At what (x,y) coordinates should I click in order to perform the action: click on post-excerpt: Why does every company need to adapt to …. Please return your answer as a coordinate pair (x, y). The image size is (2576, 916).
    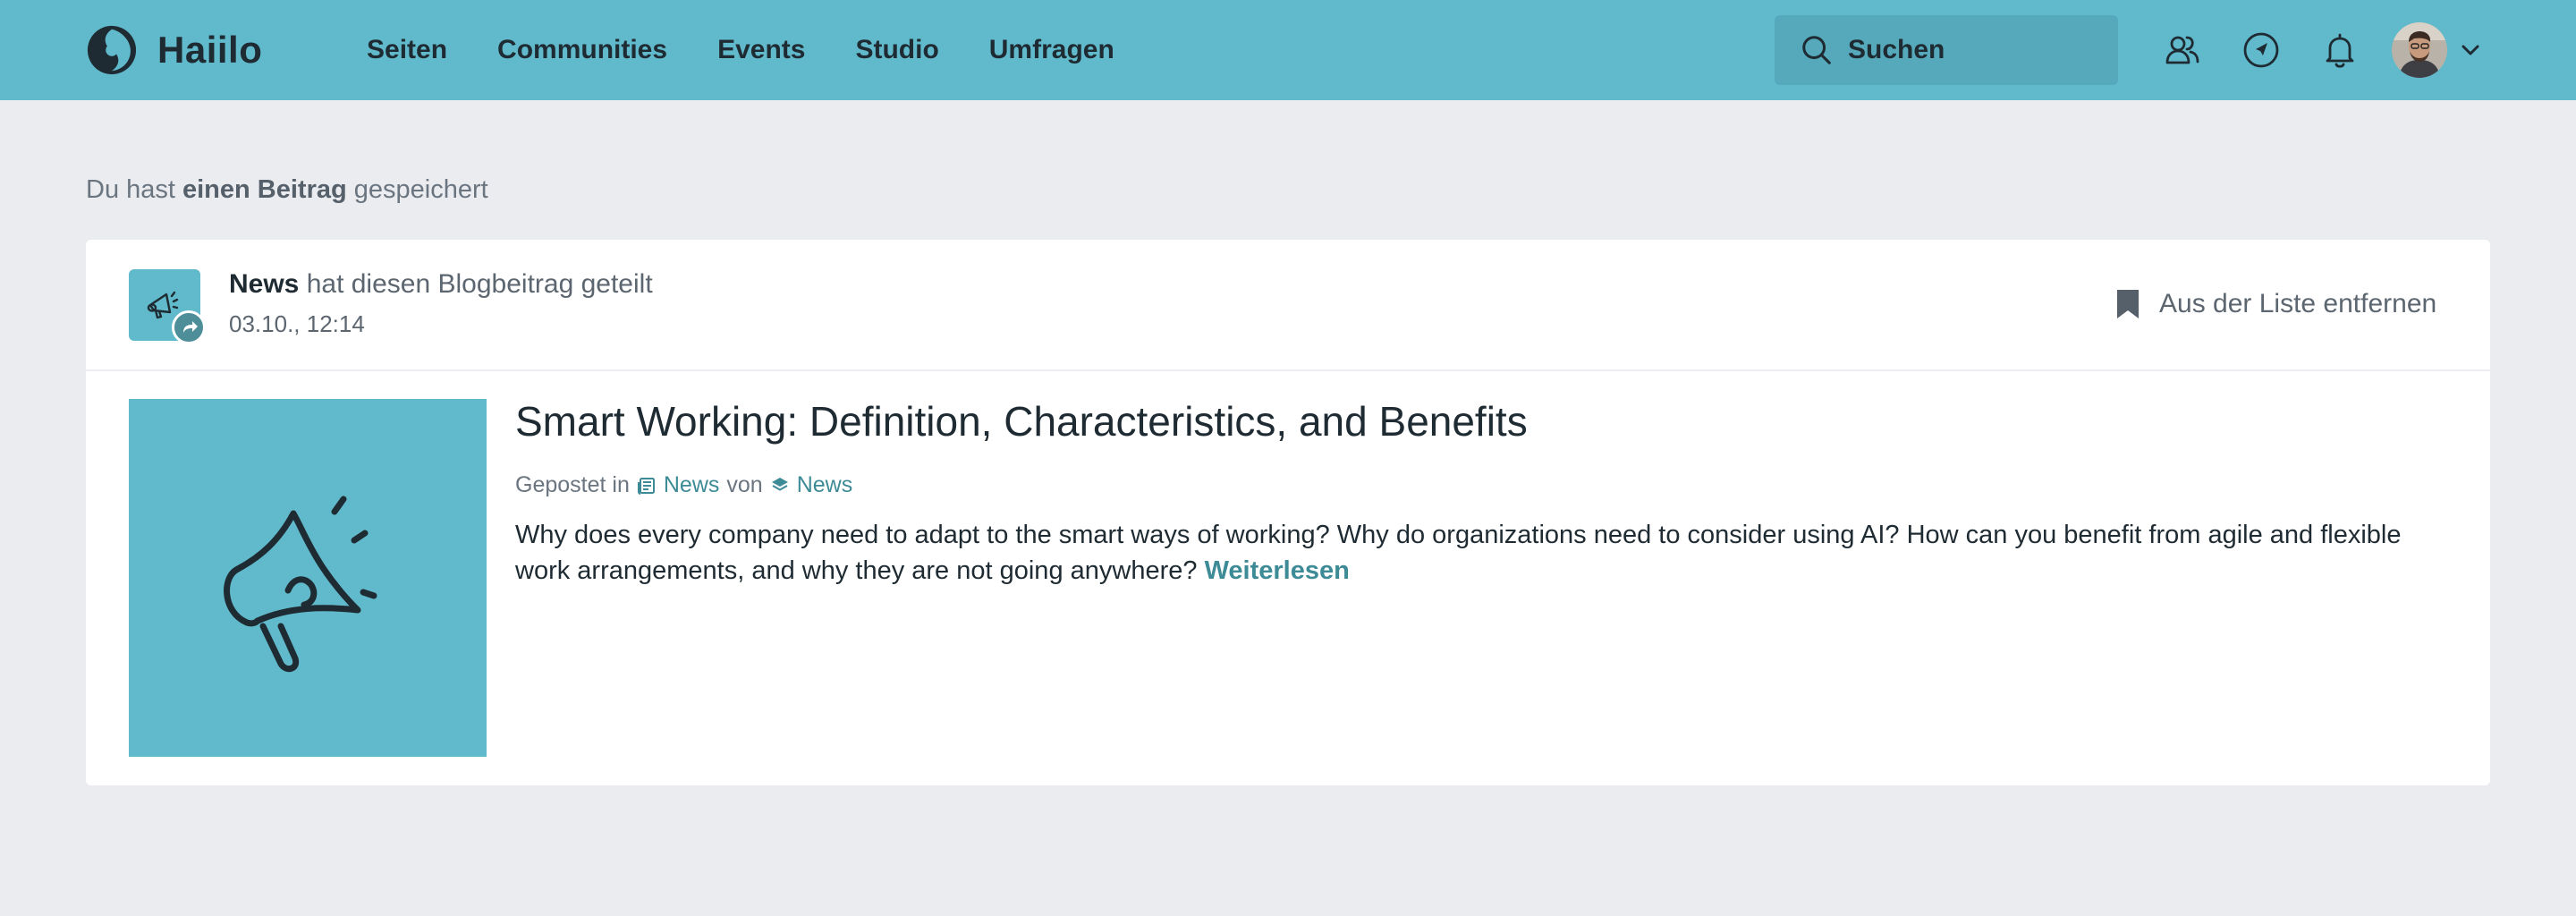
    Looking at the image, I should click on (1485, 553).